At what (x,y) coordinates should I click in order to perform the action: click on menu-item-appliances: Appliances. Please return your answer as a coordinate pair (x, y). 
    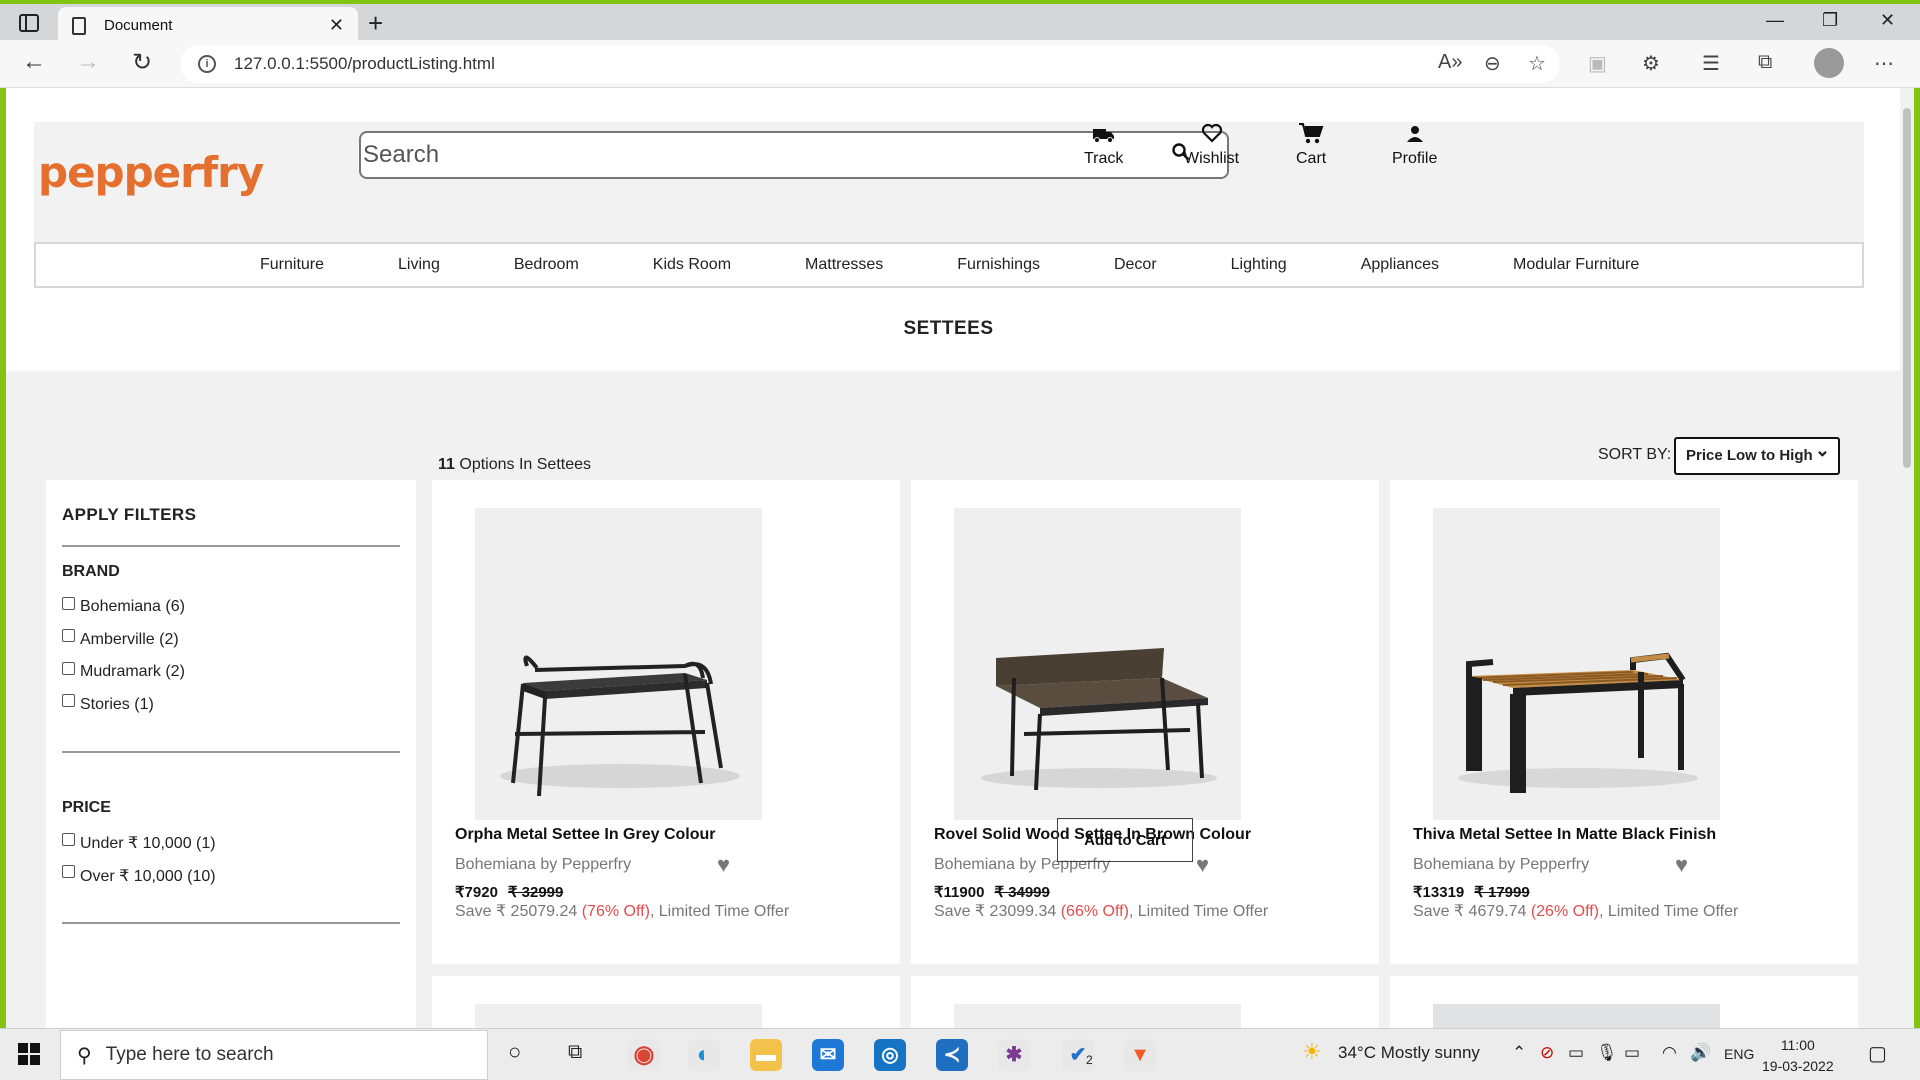
    Looking at the image, I should click on (1400, 265).